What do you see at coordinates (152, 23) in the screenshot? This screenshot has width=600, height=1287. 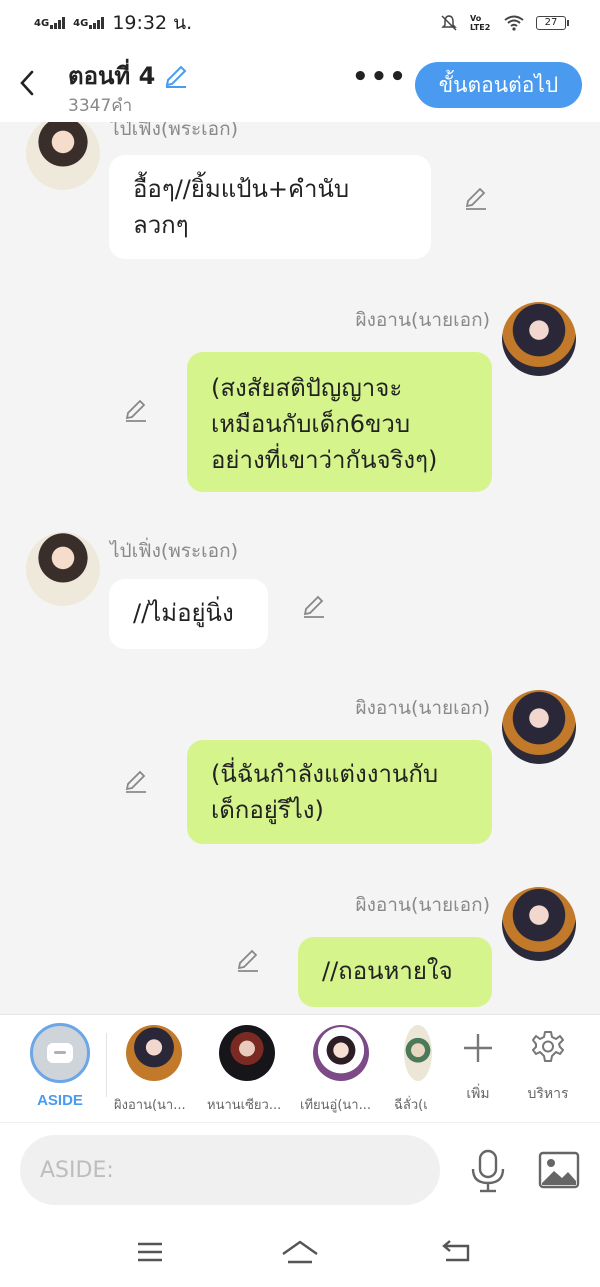 I see `clock: 19:32 น.` at bounding box center [152, 23].